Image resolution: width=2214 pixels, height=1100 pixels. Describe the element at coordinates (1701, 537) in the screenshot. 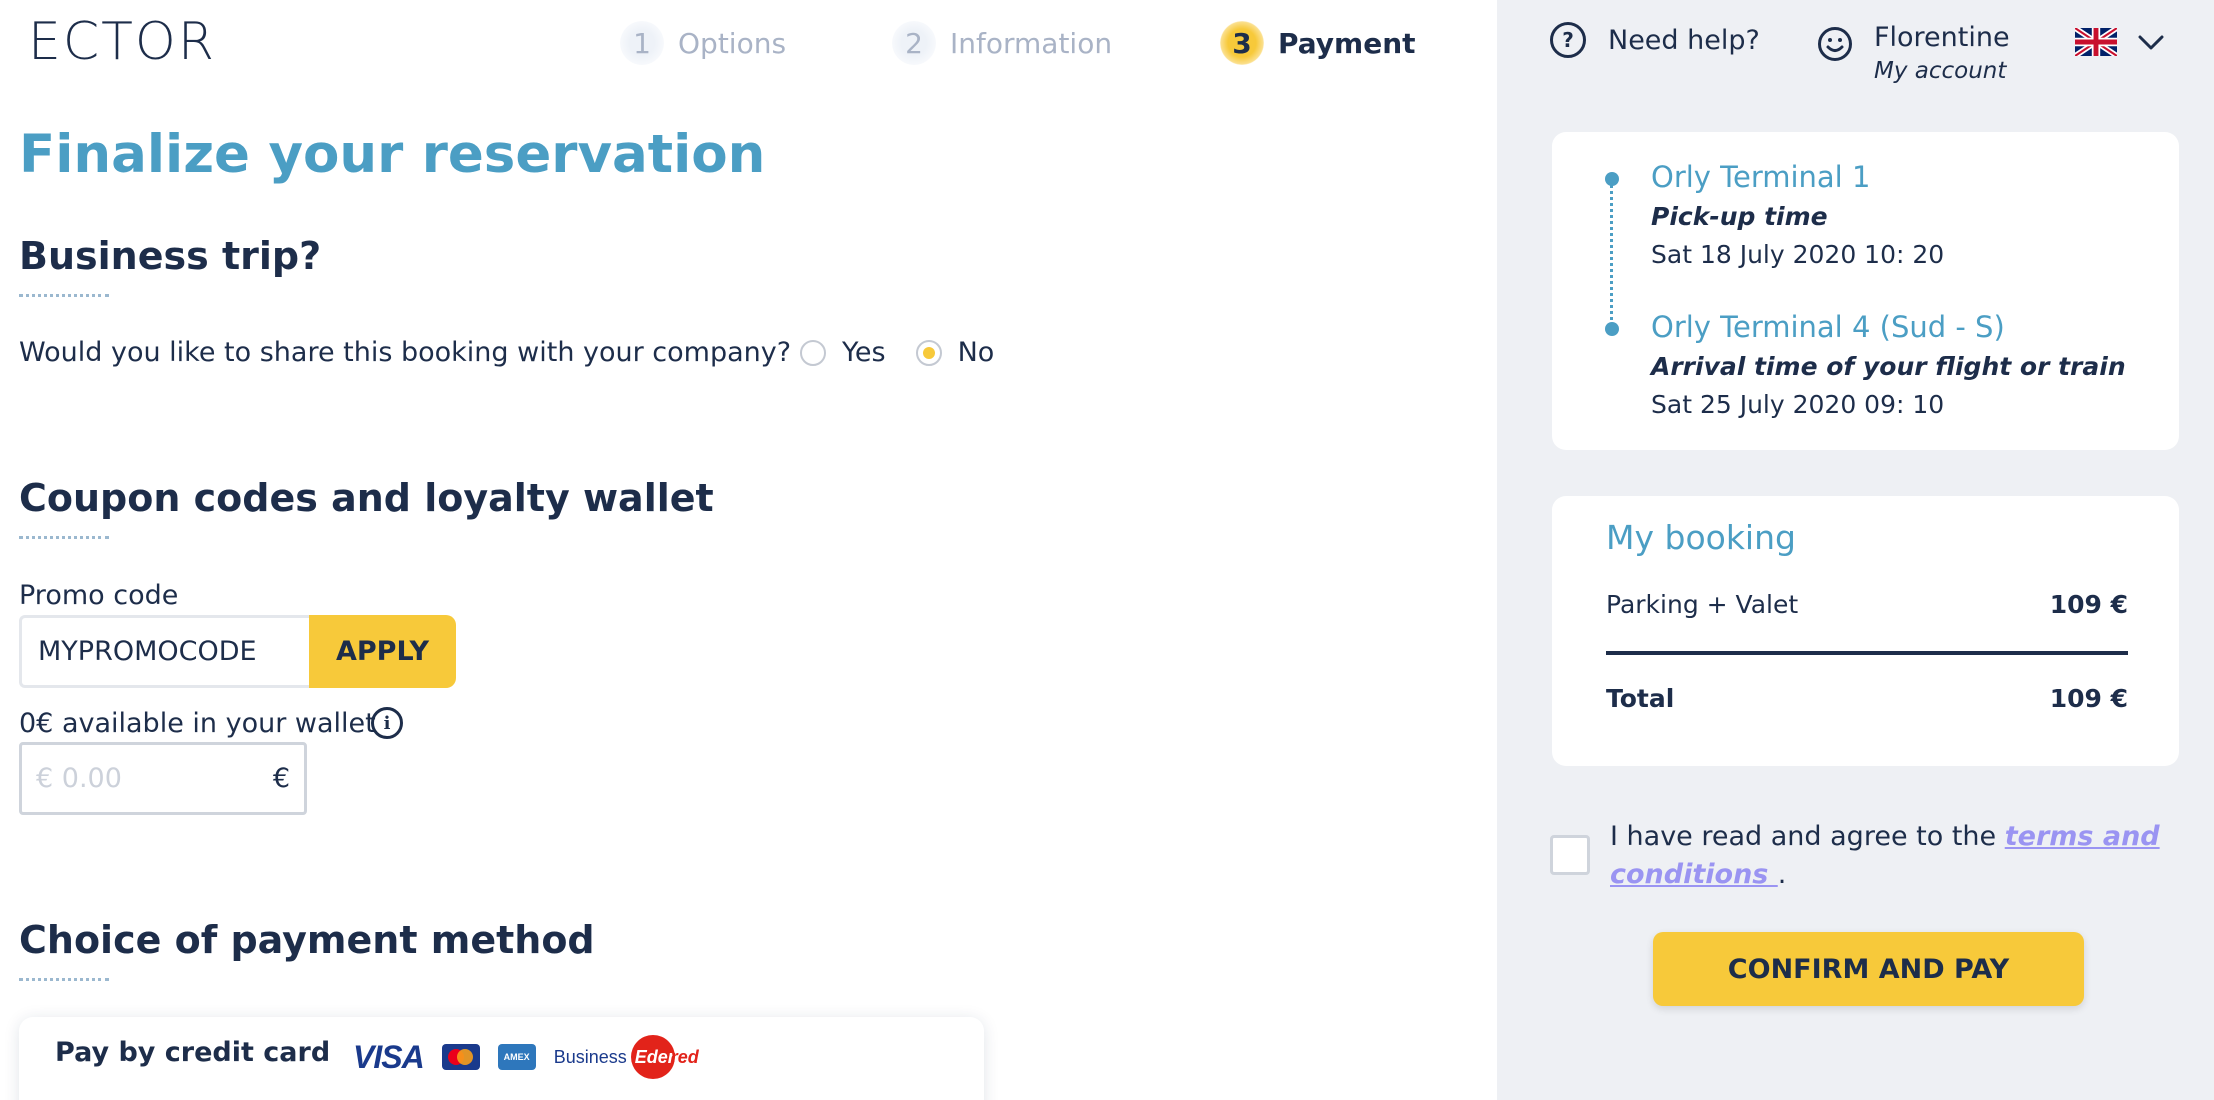

I see `booking-title: My booking` at that location.